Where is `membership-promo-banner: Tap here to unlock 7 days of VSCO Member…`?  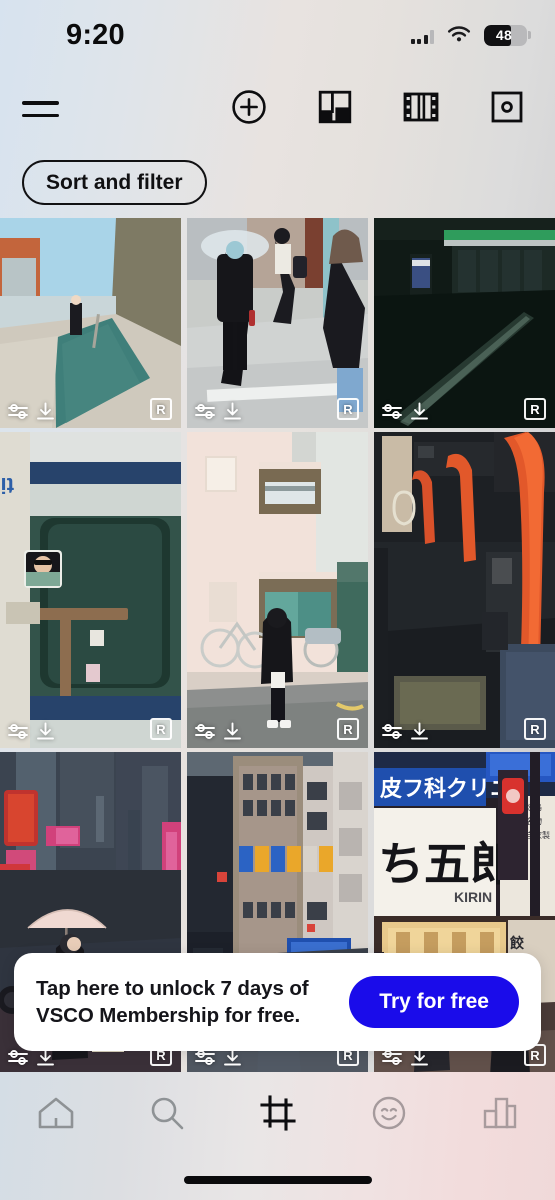
membership-promo-banner: Tap here to unlock 7 days of VSCO Member… is located at coordinates (277, 1002).